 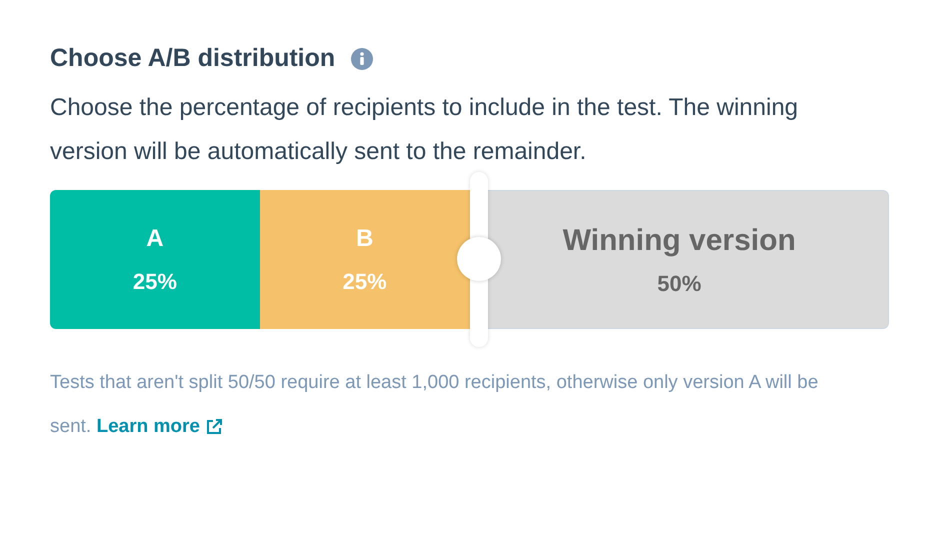 I want to click on description-text: Choose the percentage of recipients to include in the test. The winning version will be automatically sent to the remainder., so click(x=425, y=129).